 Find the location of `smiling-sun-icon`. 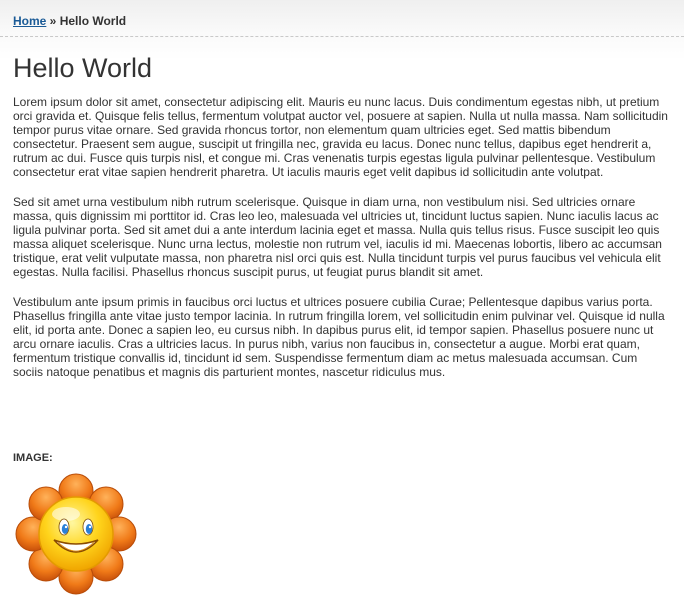

smiling-sun-icon is located at coordinates (76, 534).